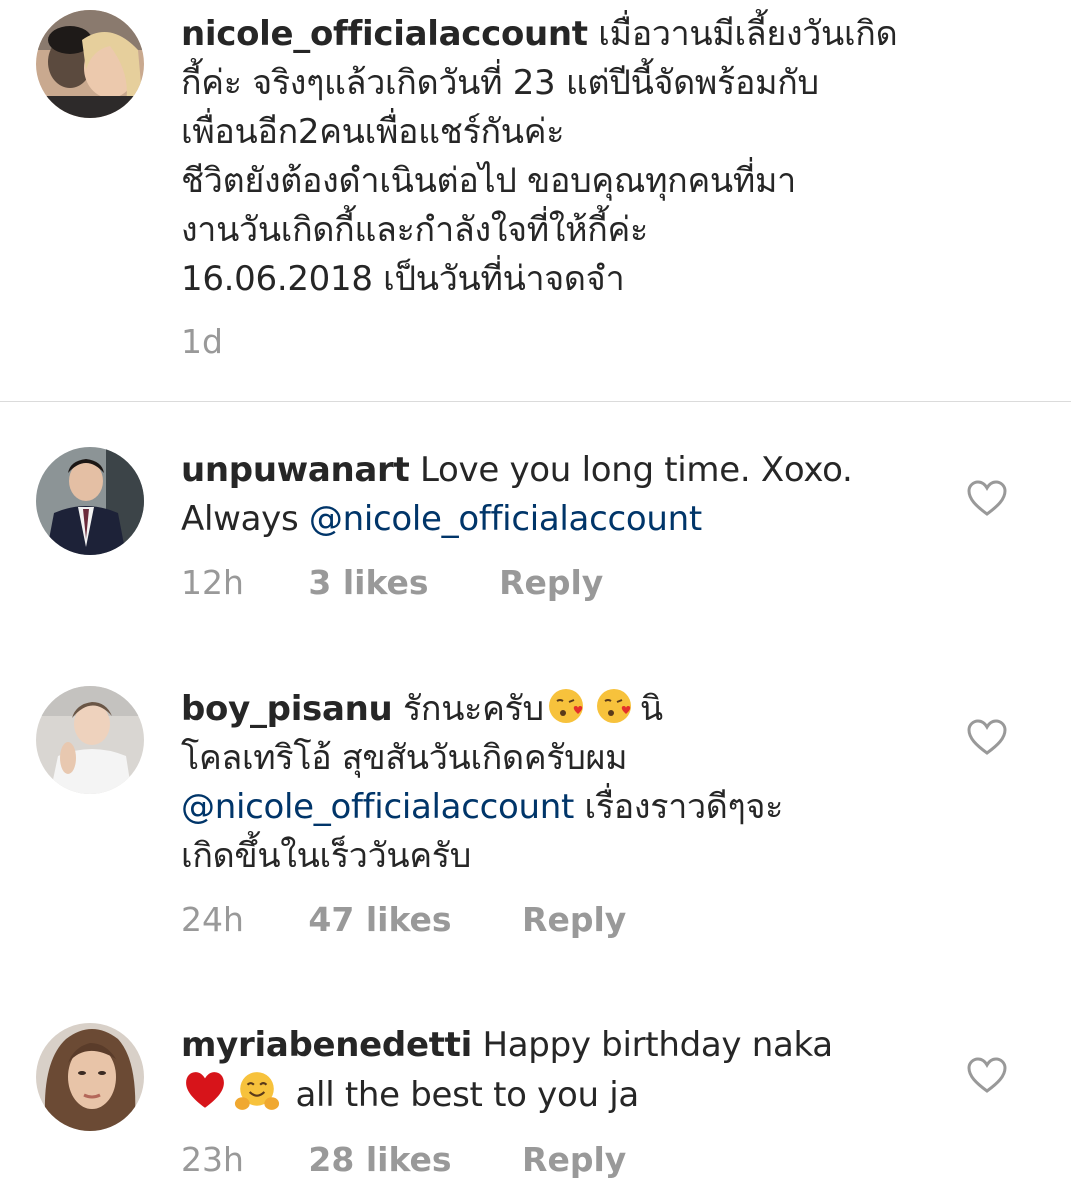 The image size is (1071, 1199). I want to click on comment-body: Happy birthday naka, so click(652, 1045).